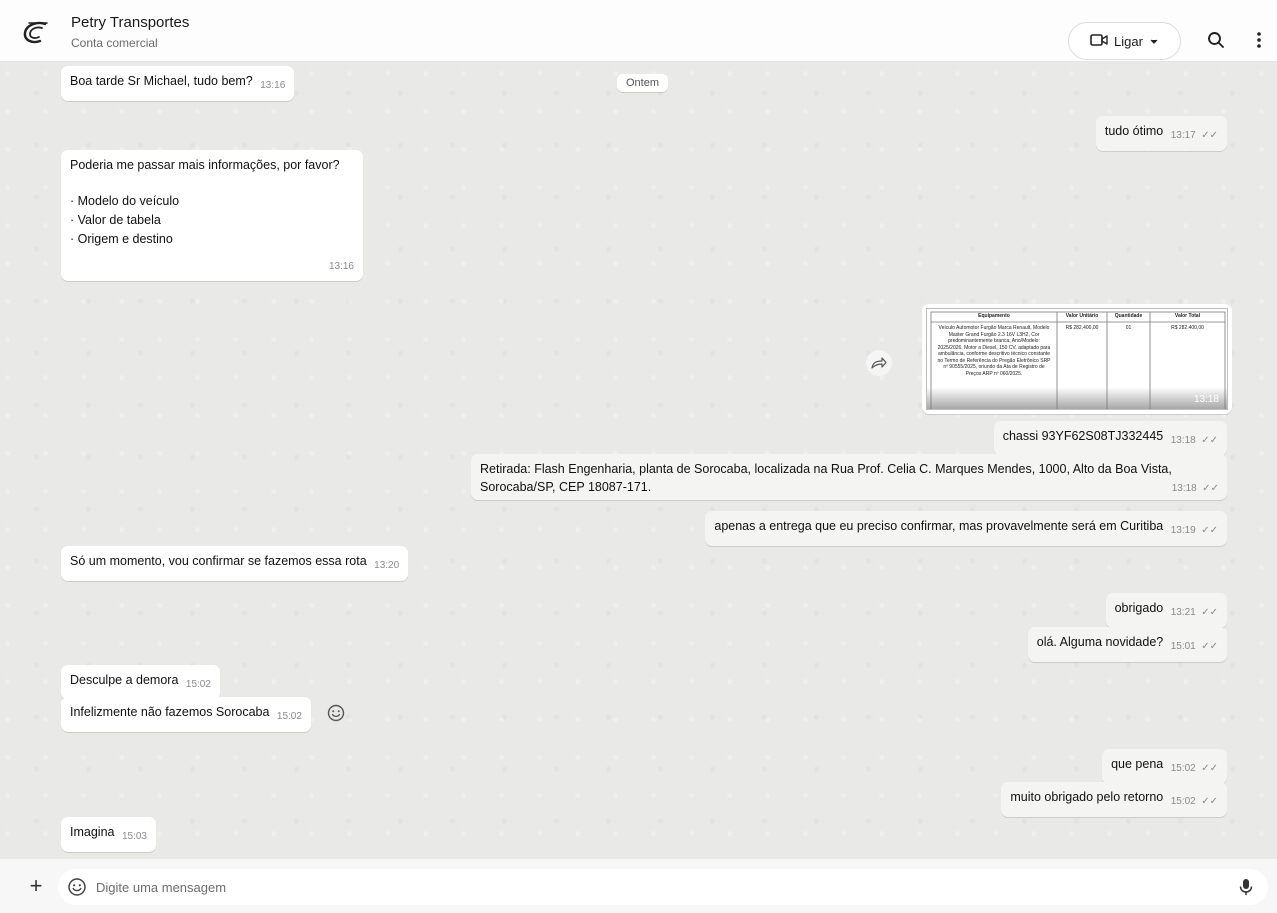 This screenshot has height=913, width=1277. I want to click on list-item: Origem e destino, so click(212, 239).